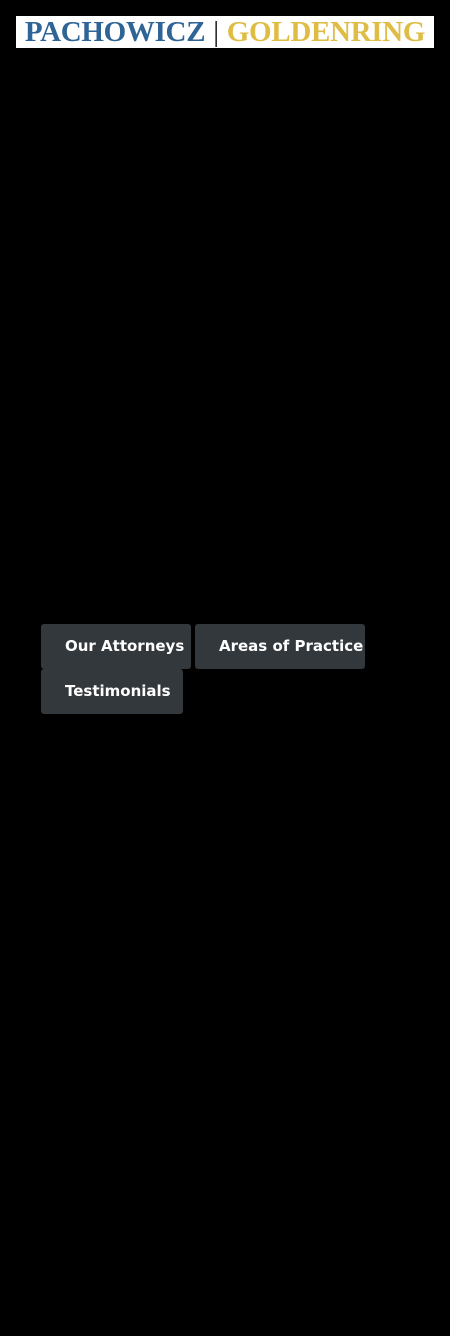 This screenshot has height=1336, width=450. Describe the element at coordinates (112, 691) in the screenshot. I see `nav-button-testimonials: Testimonials` at that location.